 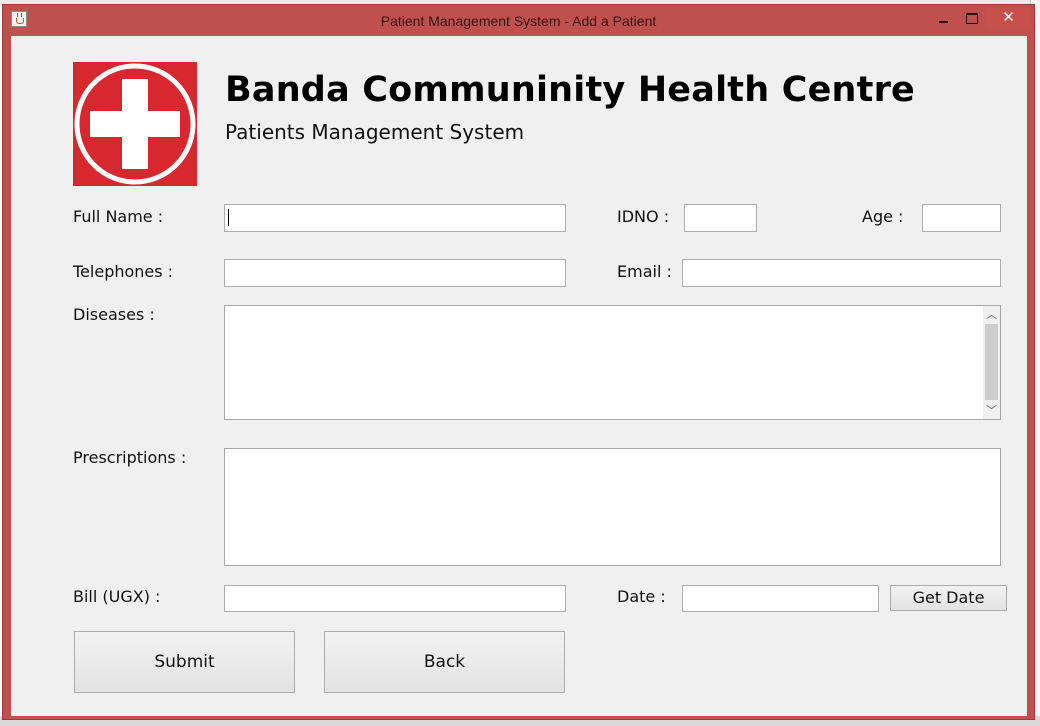 What do you see at coordinates (444, 662) in the screenshot?
I see `back-button: Back` at bounding box center [444, 662].